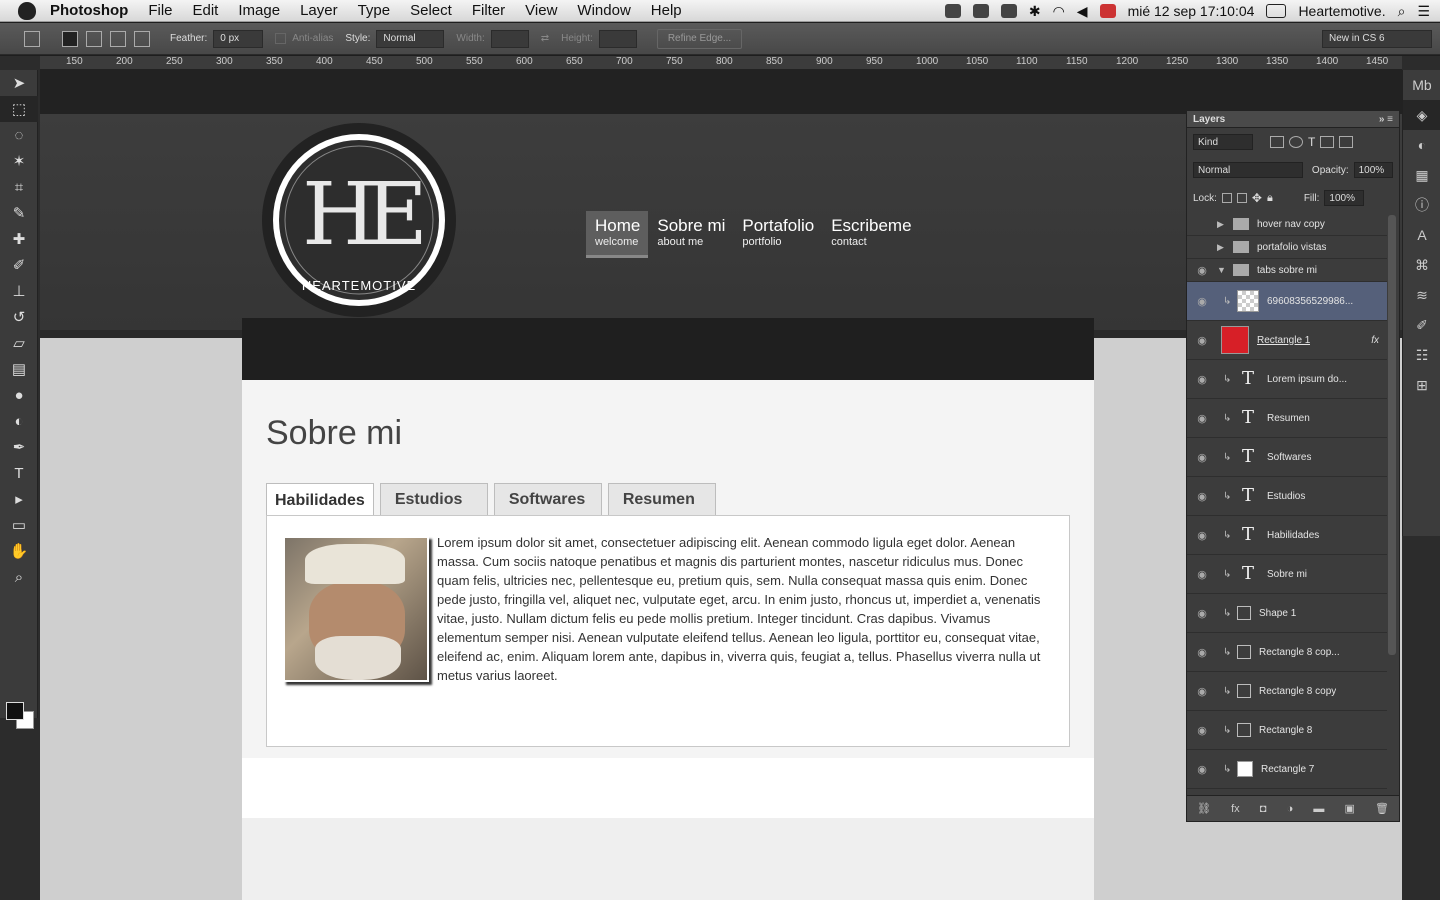 The image size is (1440, 900). What do you see at coordinates (19, 265) in the screenshot?
I see `brush-tool-icon: ✐` at bounding box center [19, 265].